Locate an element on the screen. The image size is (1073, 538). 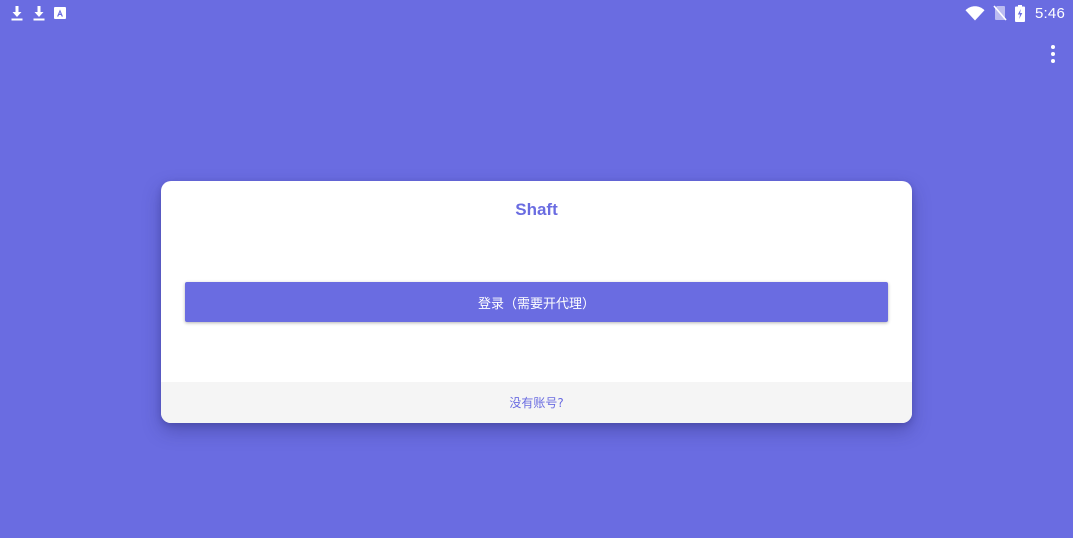
battery-charging-icon is located at coordinates (1020, 13).